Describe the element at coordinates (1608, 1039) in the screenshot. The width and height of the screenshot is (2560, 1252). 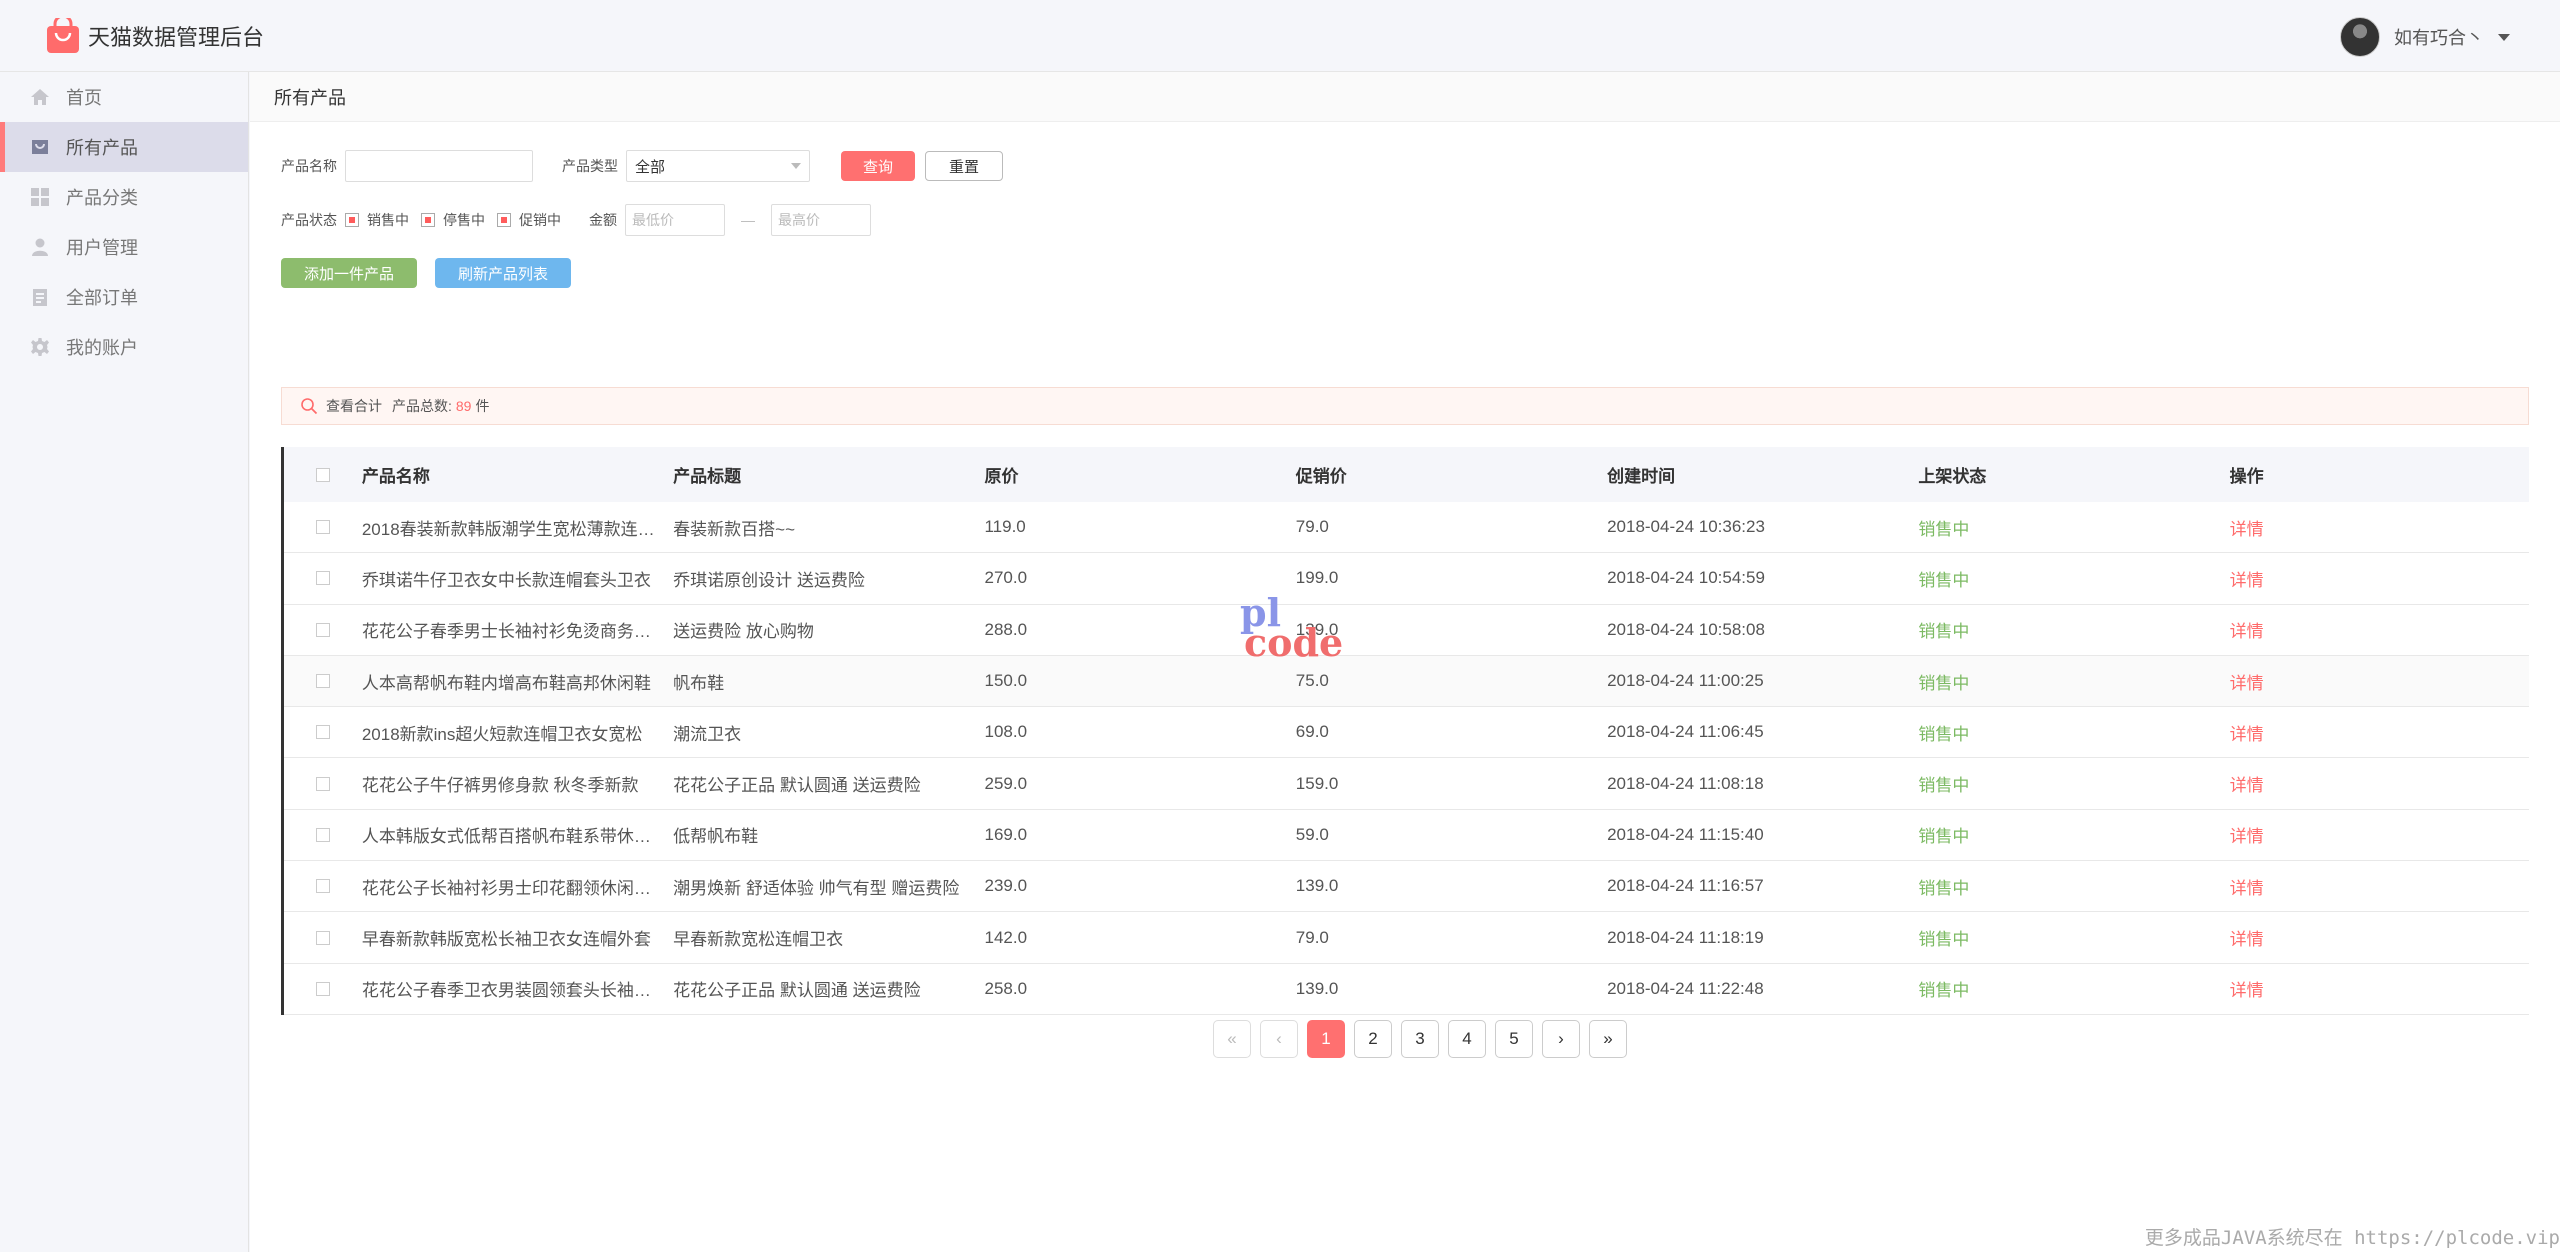
I see `last-page-button: »` at that location.